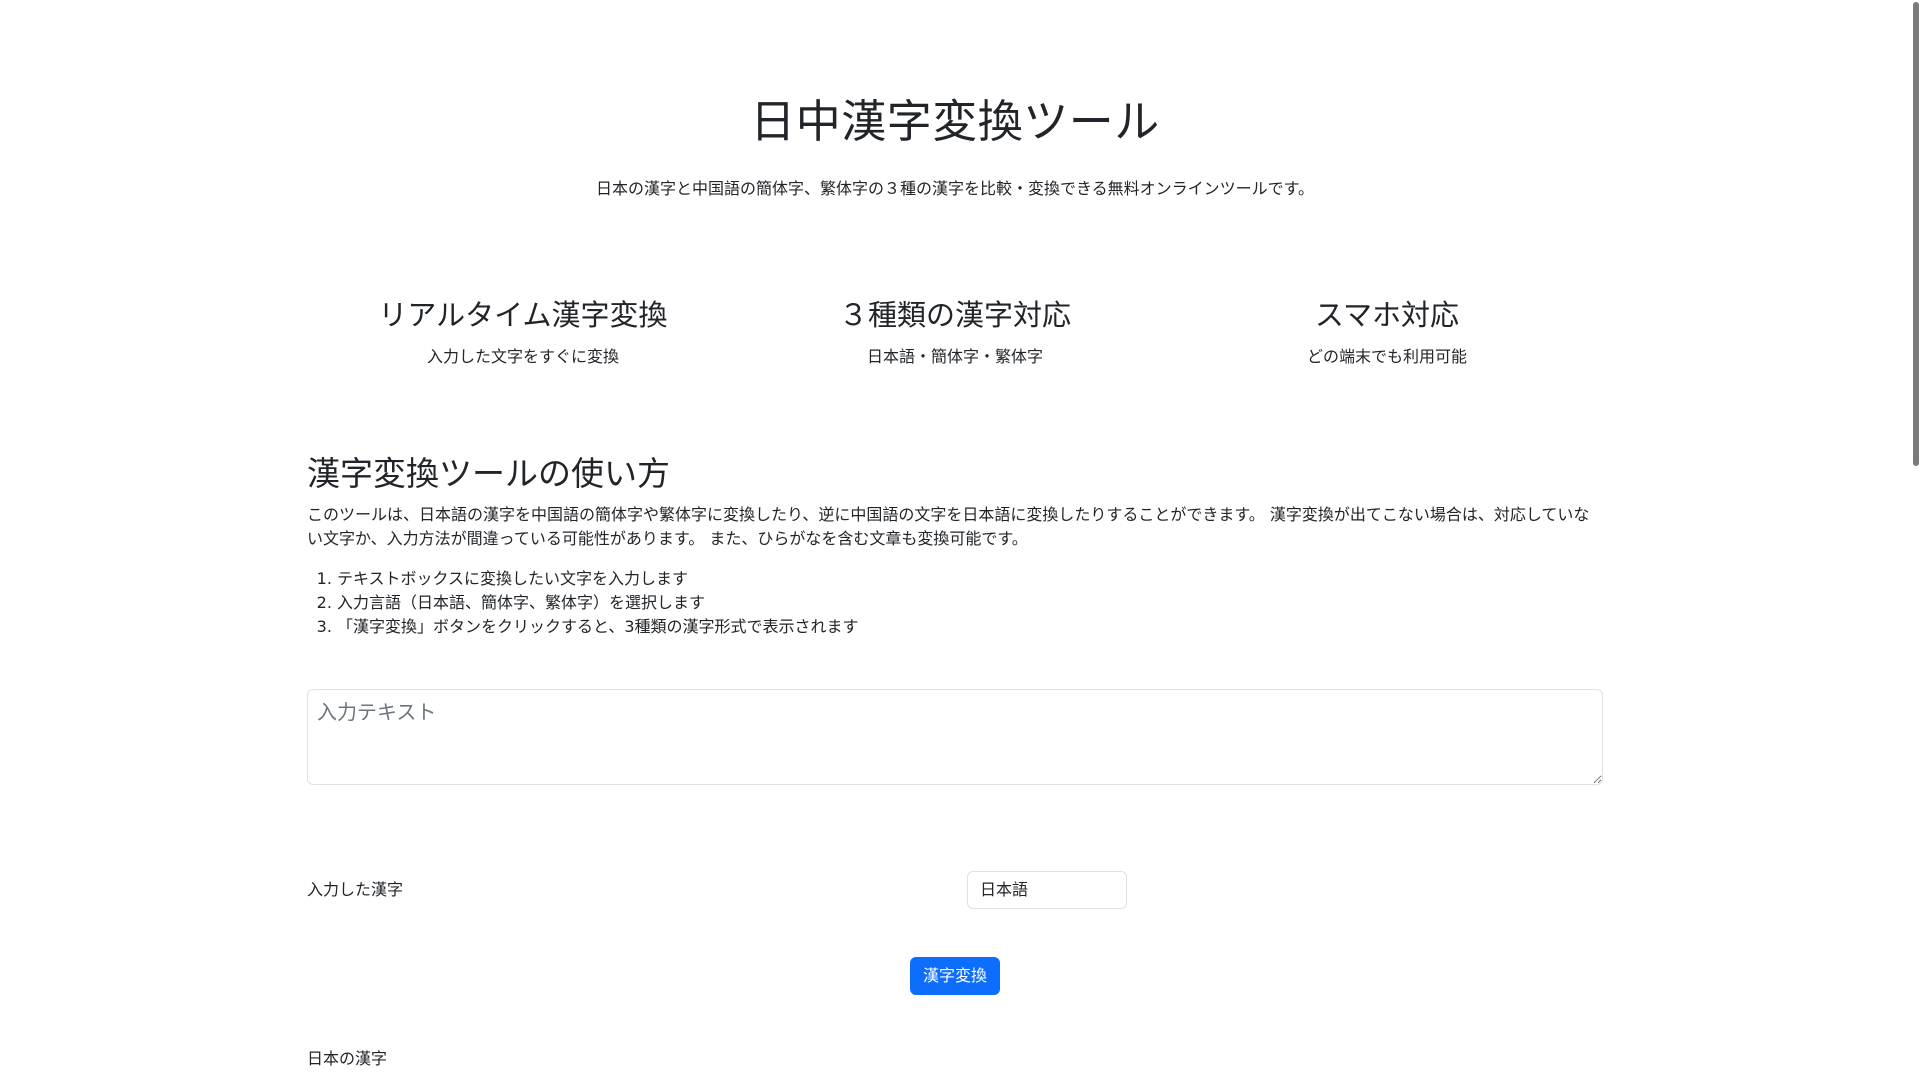 This screenshot has width=1920, height=1080. Describe the element at coordinates (954, 356) in the screenshot. I see `feature-description: 日本語・簡体字・繁体字` at that location.